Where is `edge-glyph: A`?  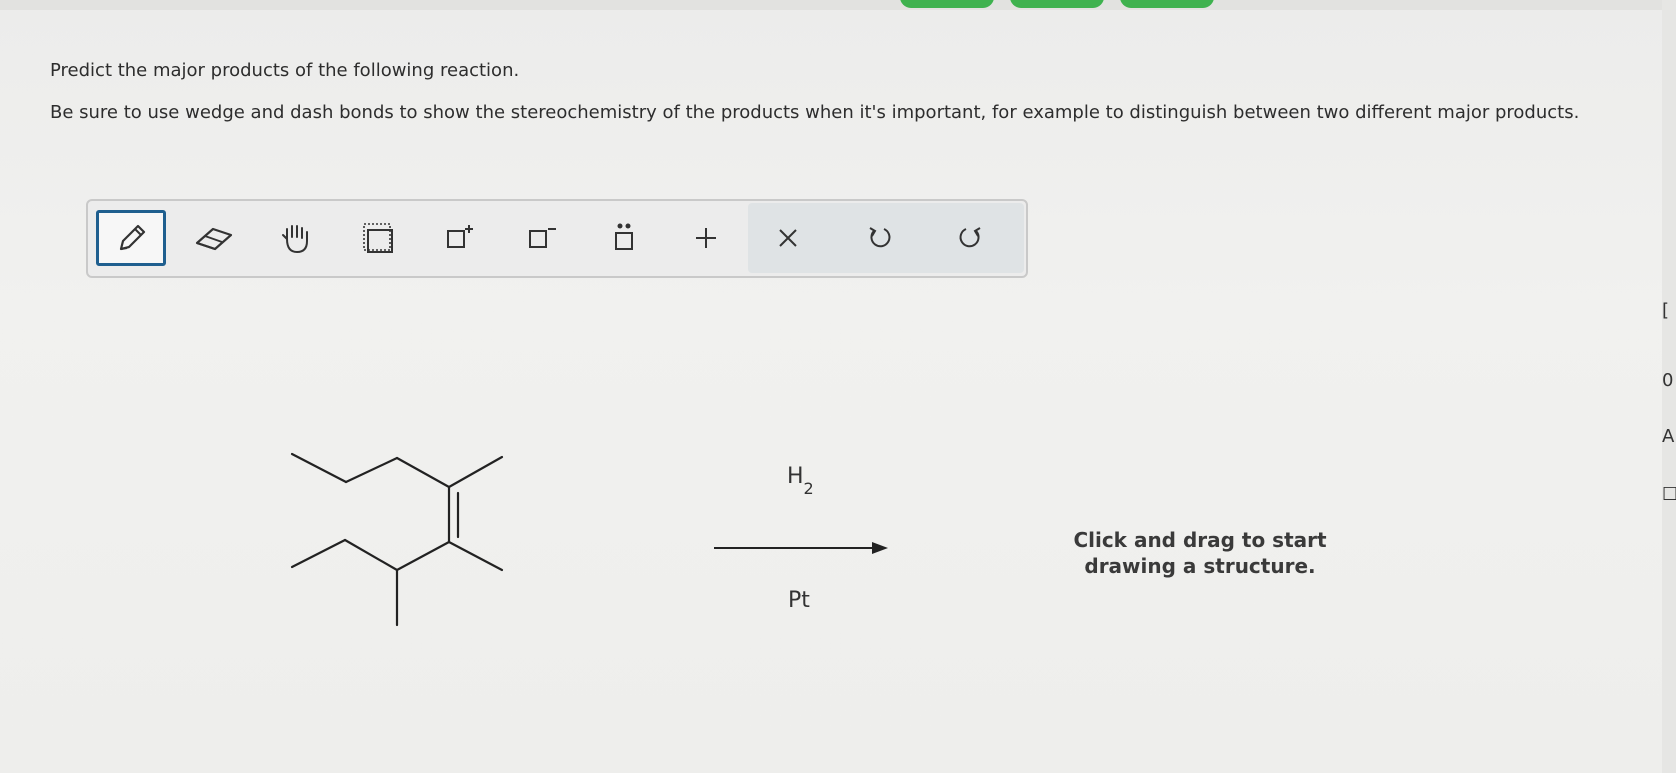 edge-glyph: A is located at coordinates (1668, 436).